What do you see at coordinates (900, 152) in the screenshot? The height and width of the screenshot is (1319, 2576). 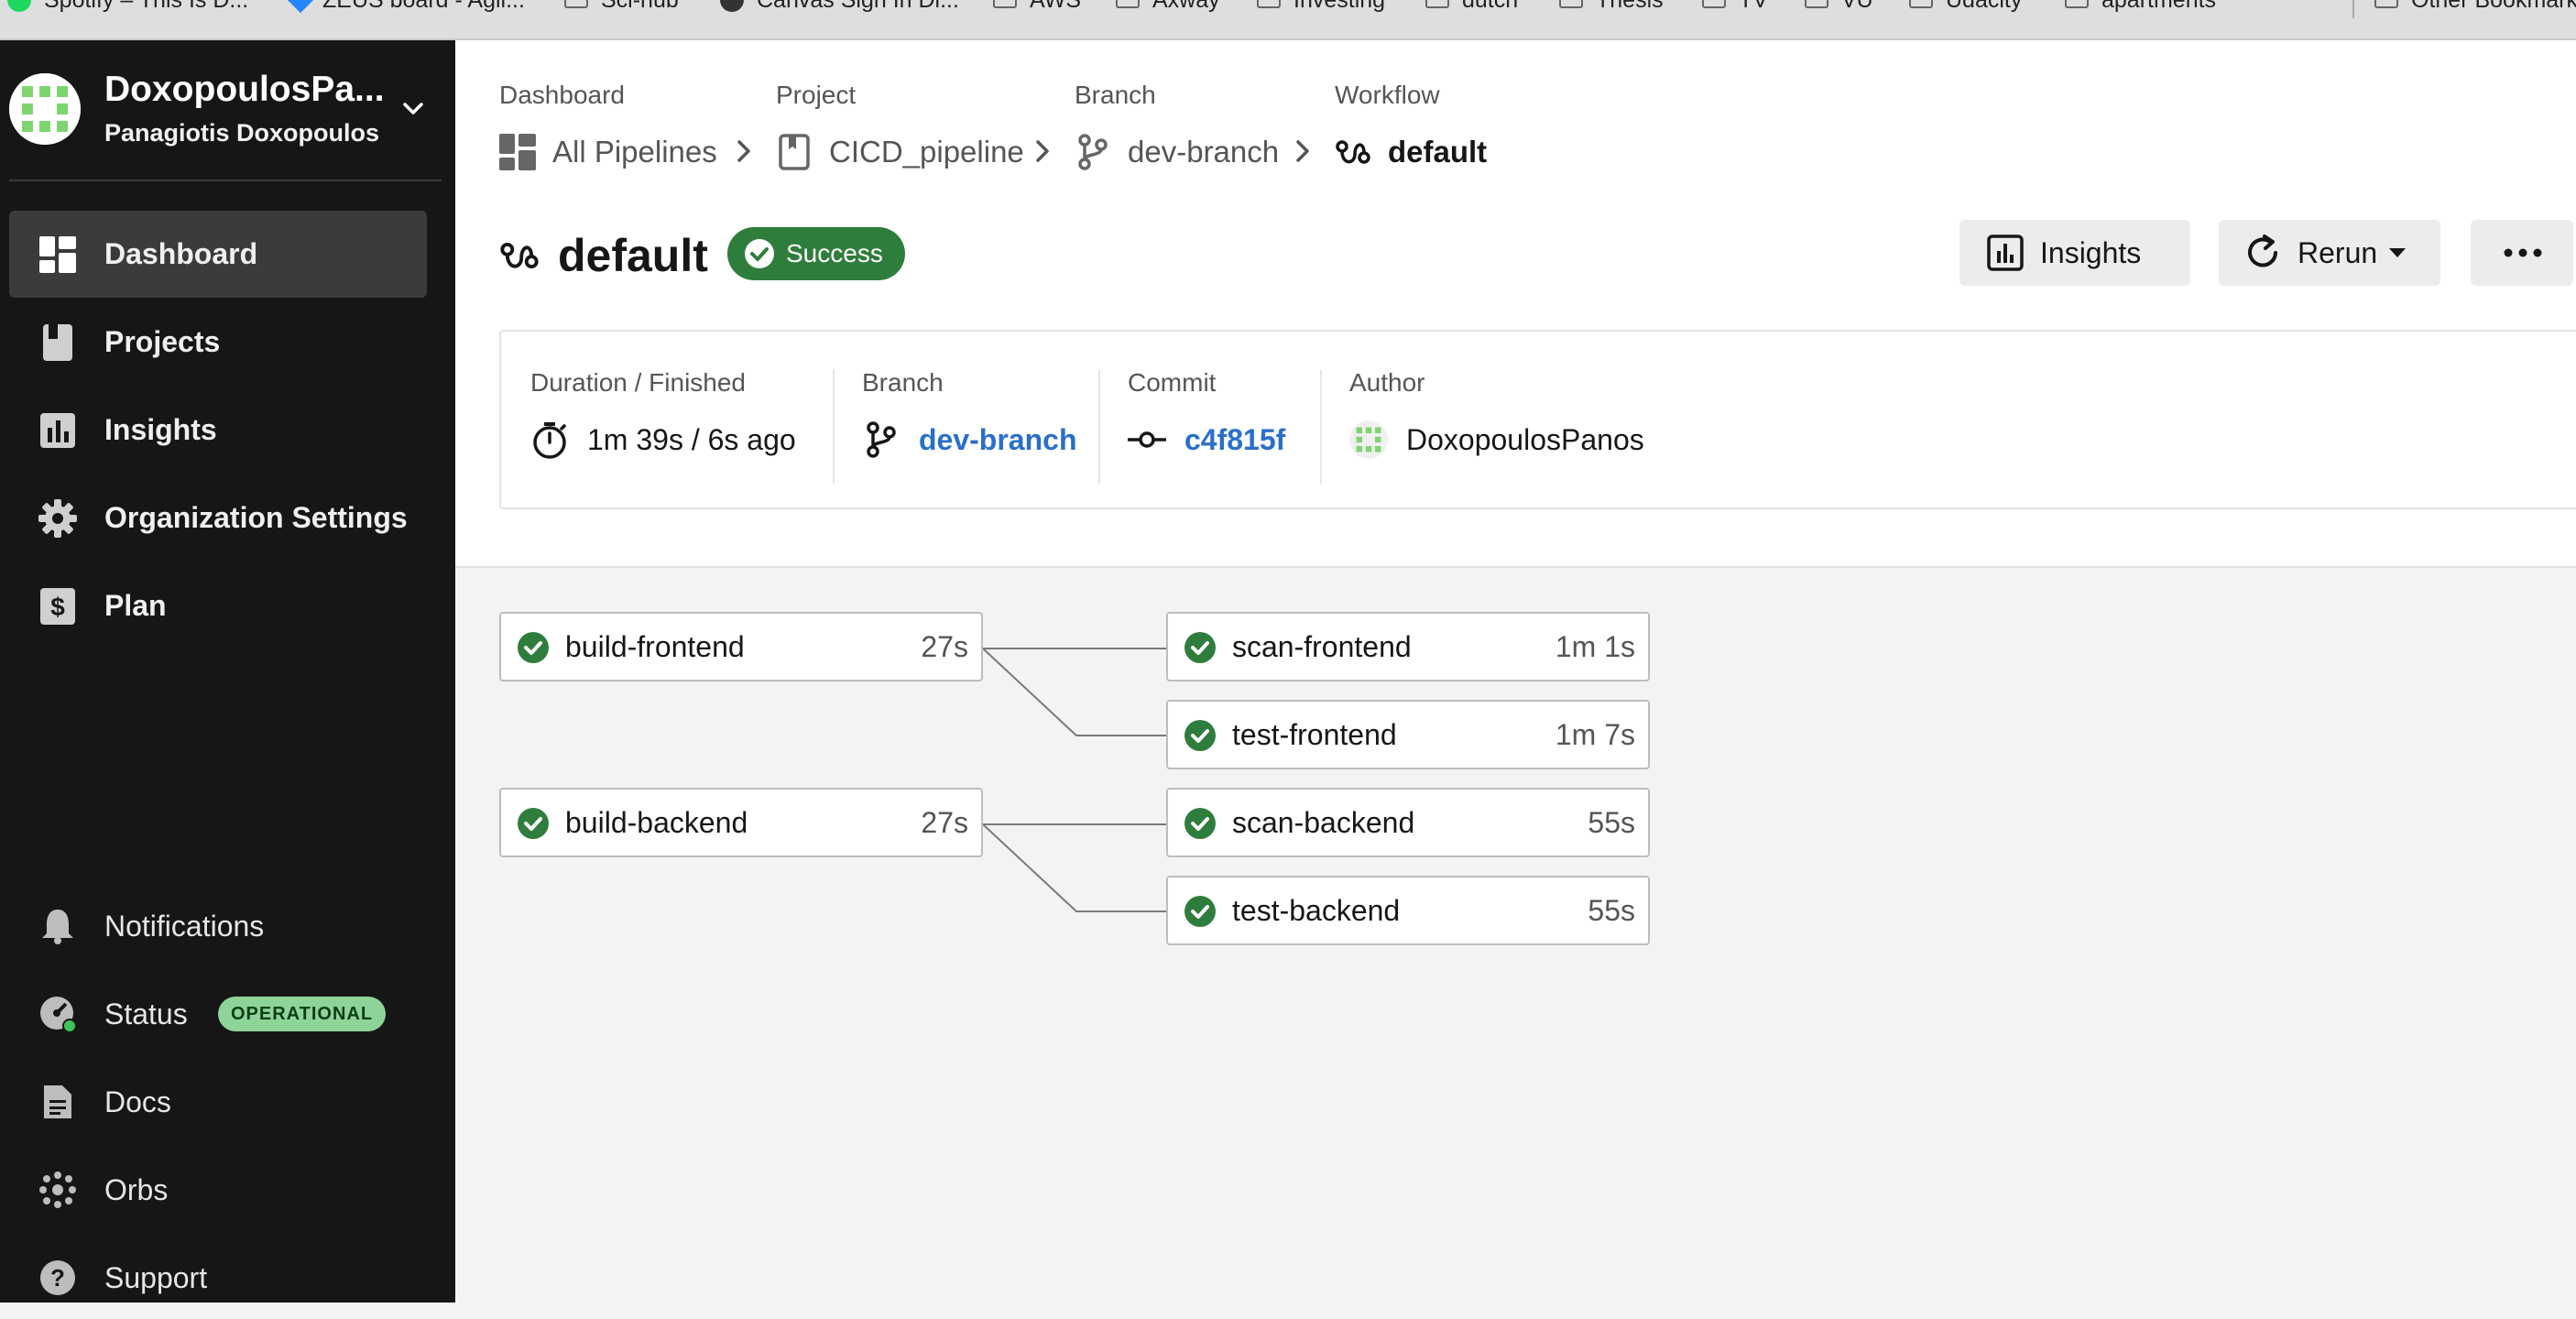 I see `breadcrumb-project: CICD_pipeline` at bounding box center [900, 152].